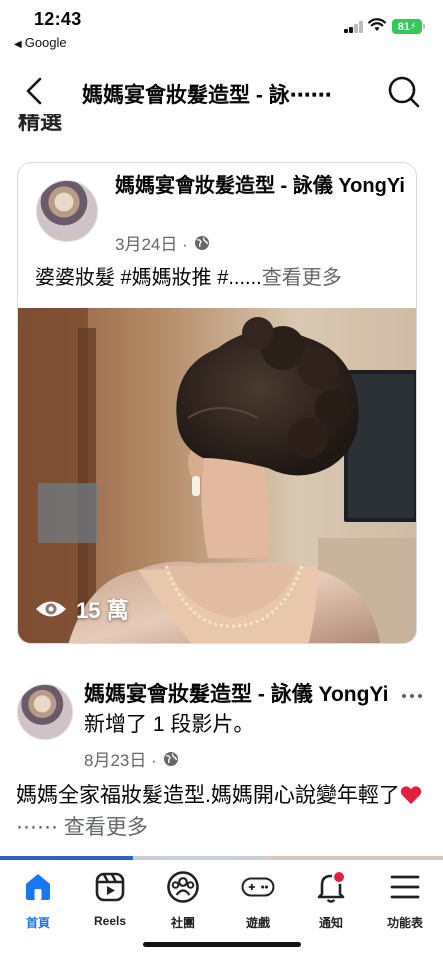 The width and height of the screenshot is (443, 960). I want to click on chevron-left-icon, so click(34, 91).